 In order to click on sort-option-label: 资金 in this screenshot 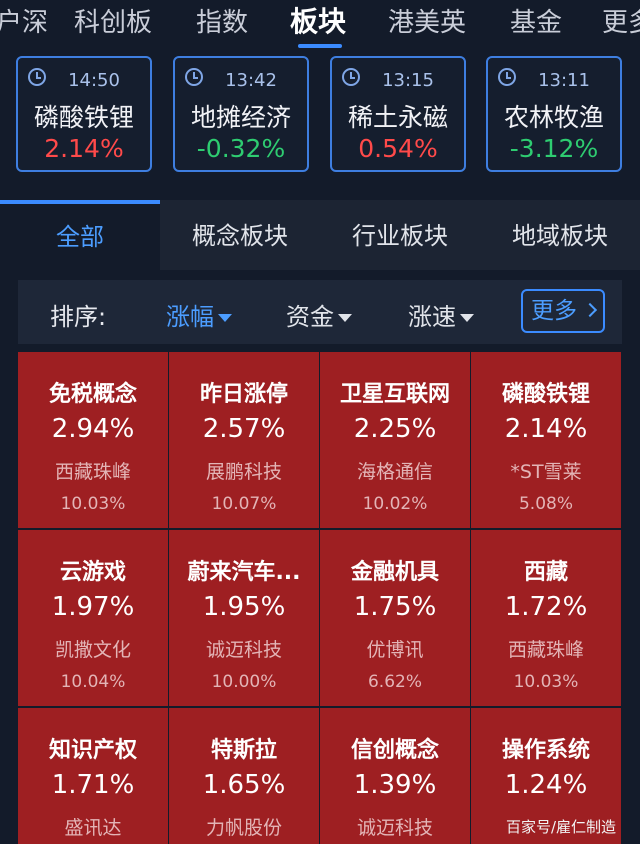, I will do `click(310, 317)`.